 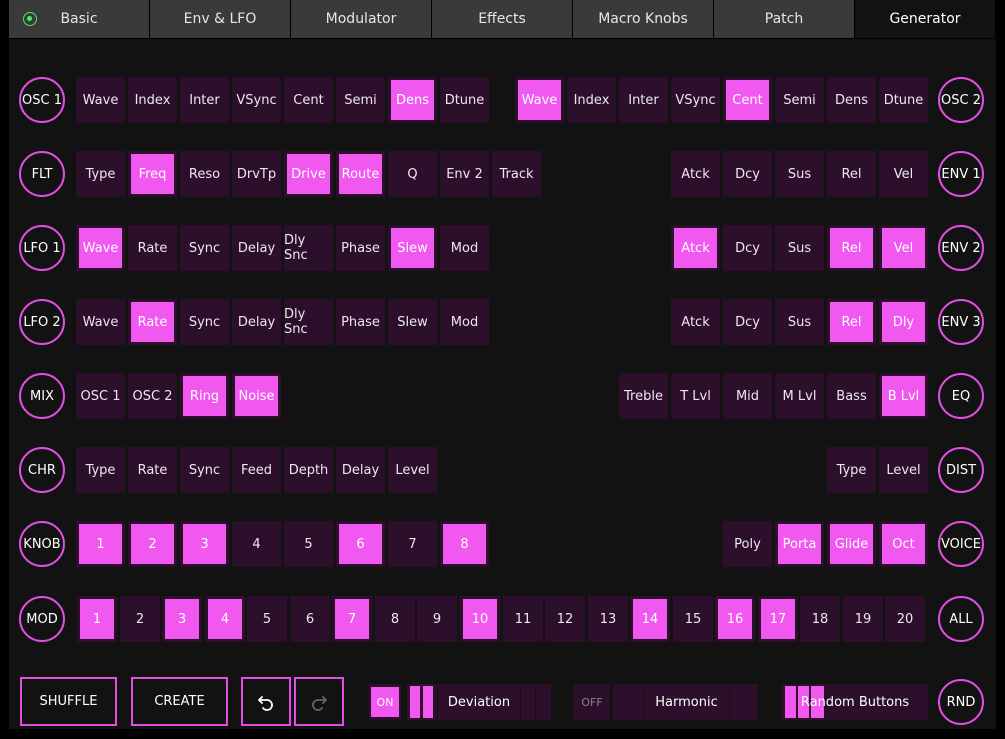 What do you see at coordinates (100, 248) in the screenshot?
I see `lfo-1-wave-button: Wave` at bounding box center [100, 248].